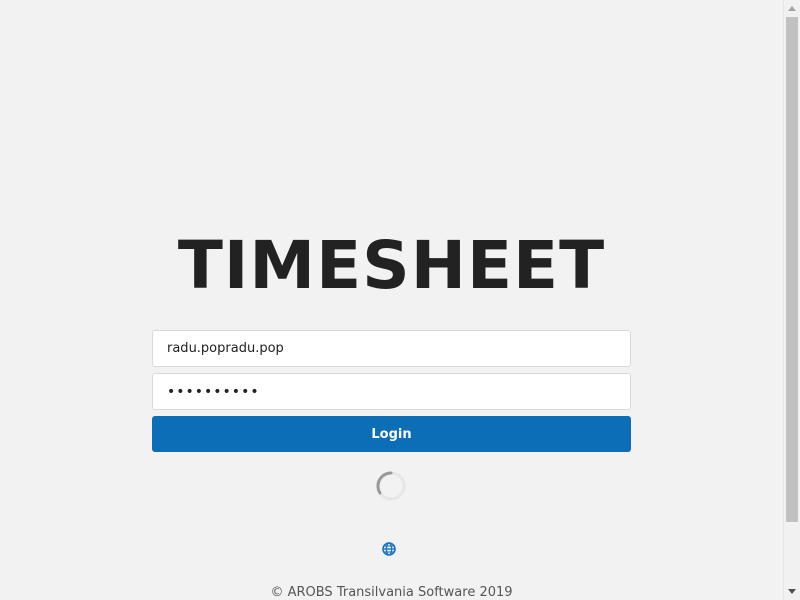 This screenshot has height=600, width=800. Describe the element at coordinates (389, 549) in the screenshot. I see `globe-icon` at that location.